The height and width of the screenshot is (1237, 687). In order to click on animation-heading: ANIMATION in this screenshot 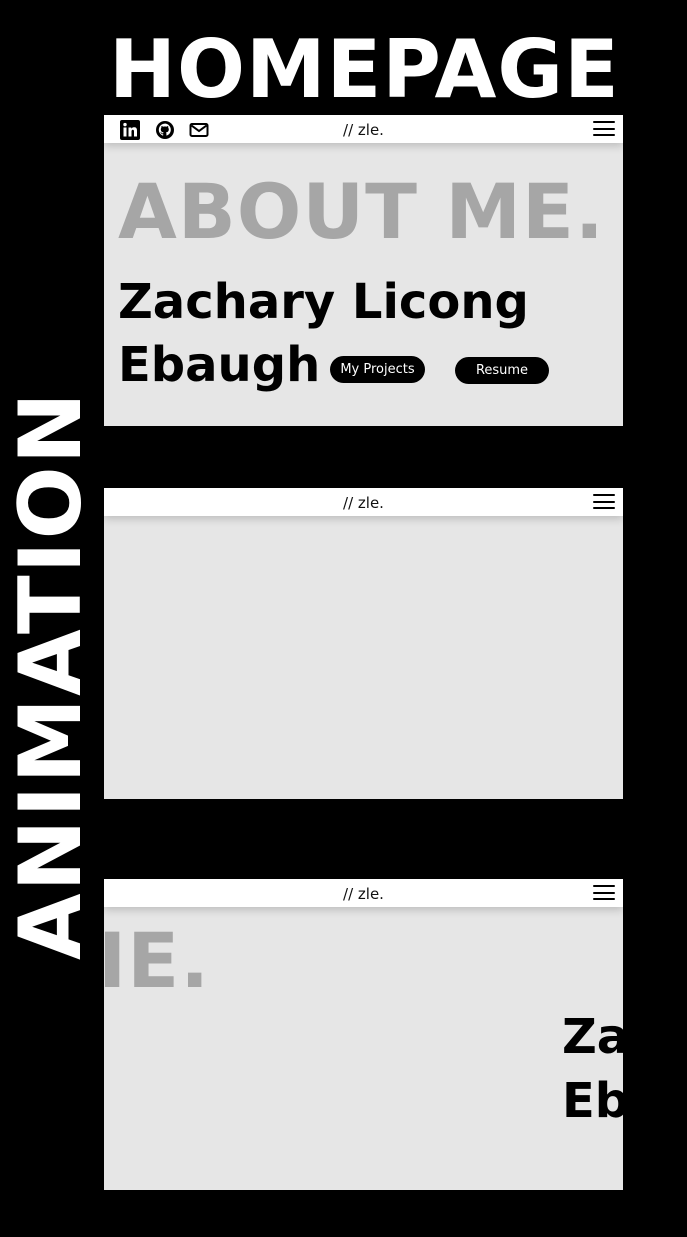, I will do `click(51, 675)`.